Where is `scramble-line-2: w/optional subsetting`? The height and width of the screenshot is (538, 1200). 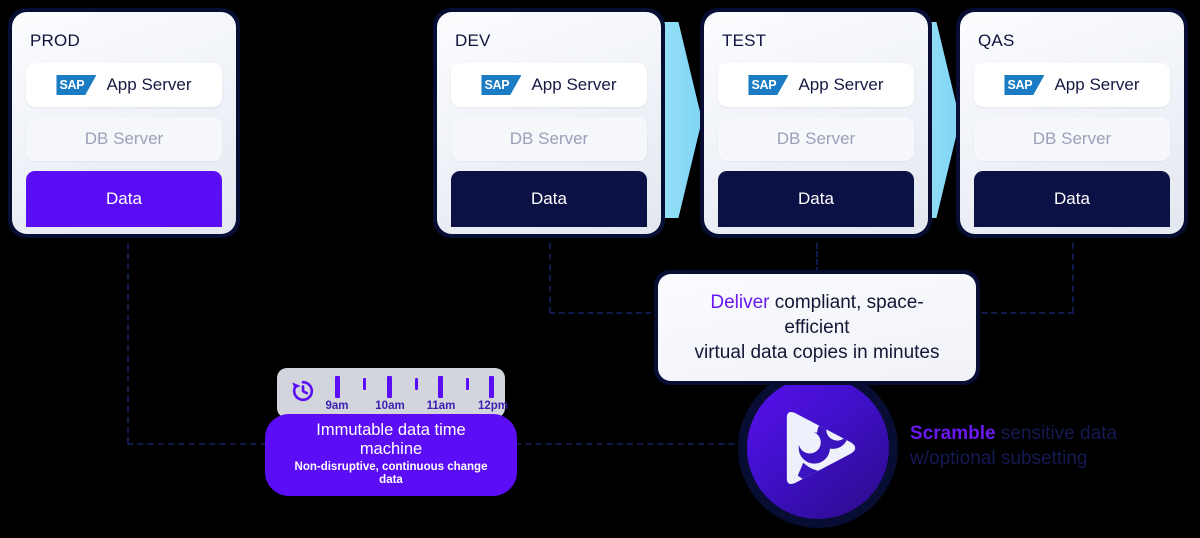 scramble-line-2: w/optional subsetting is located at coordinates (999, 458).